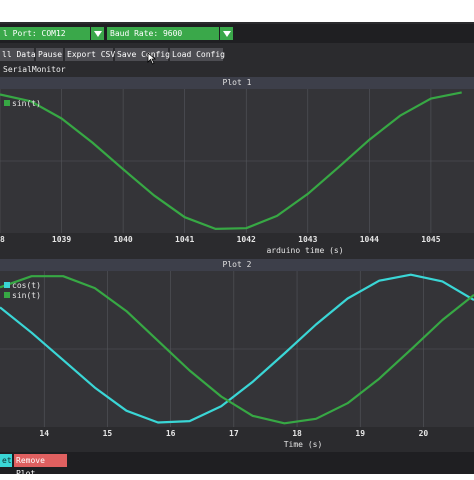 This screenshot has height=480, width=474. Describe the element at coordinates (360, 433) in the screenshot. I see `plot2-tick-5: 19` at that location.